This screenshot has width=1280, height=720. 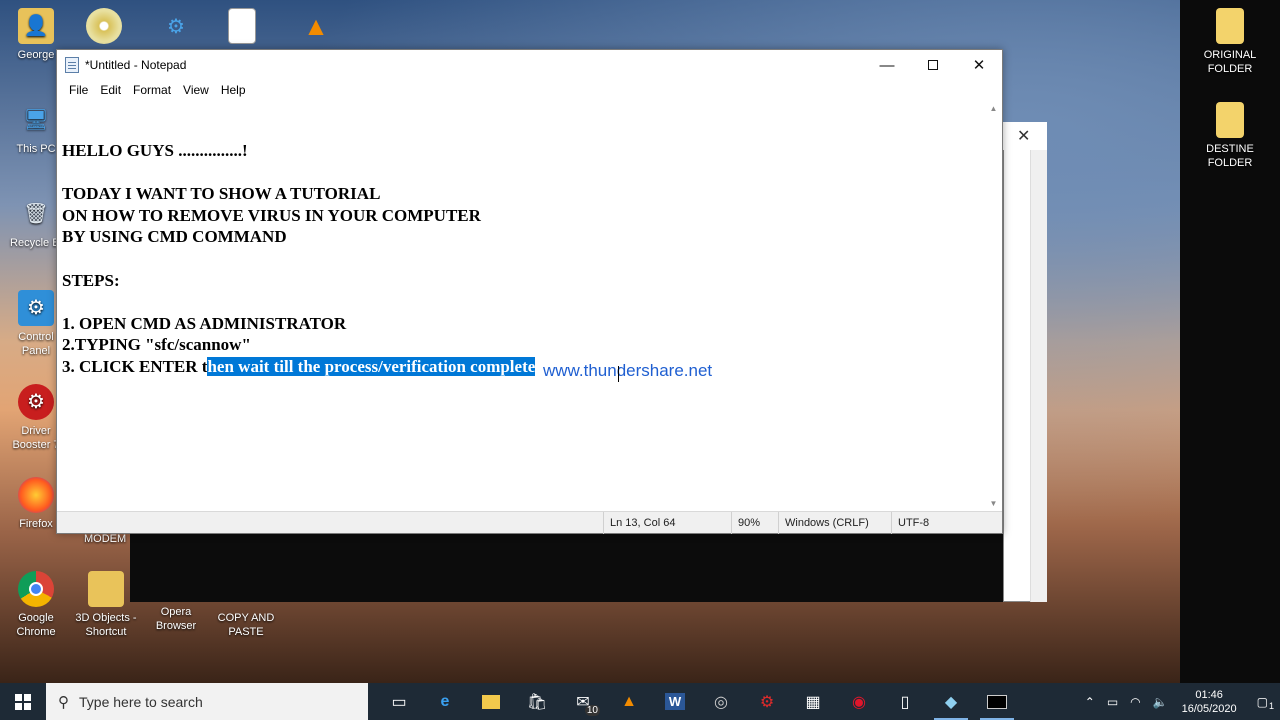 I want to click on system-tray: ⌃ ▭ ◠ 🔈 01:46 16/05/2020 ▢ 1, so click(x=1179, y=702).